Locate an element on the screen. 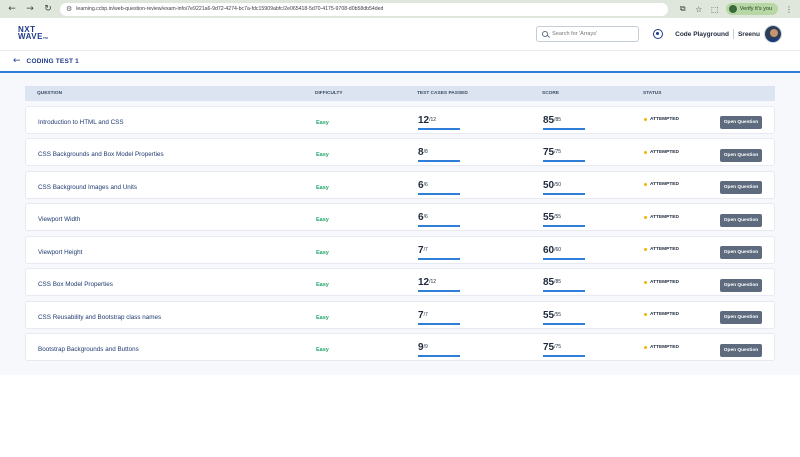  verify-profile-button: Verify it's you is located at coordinates (751, 9).